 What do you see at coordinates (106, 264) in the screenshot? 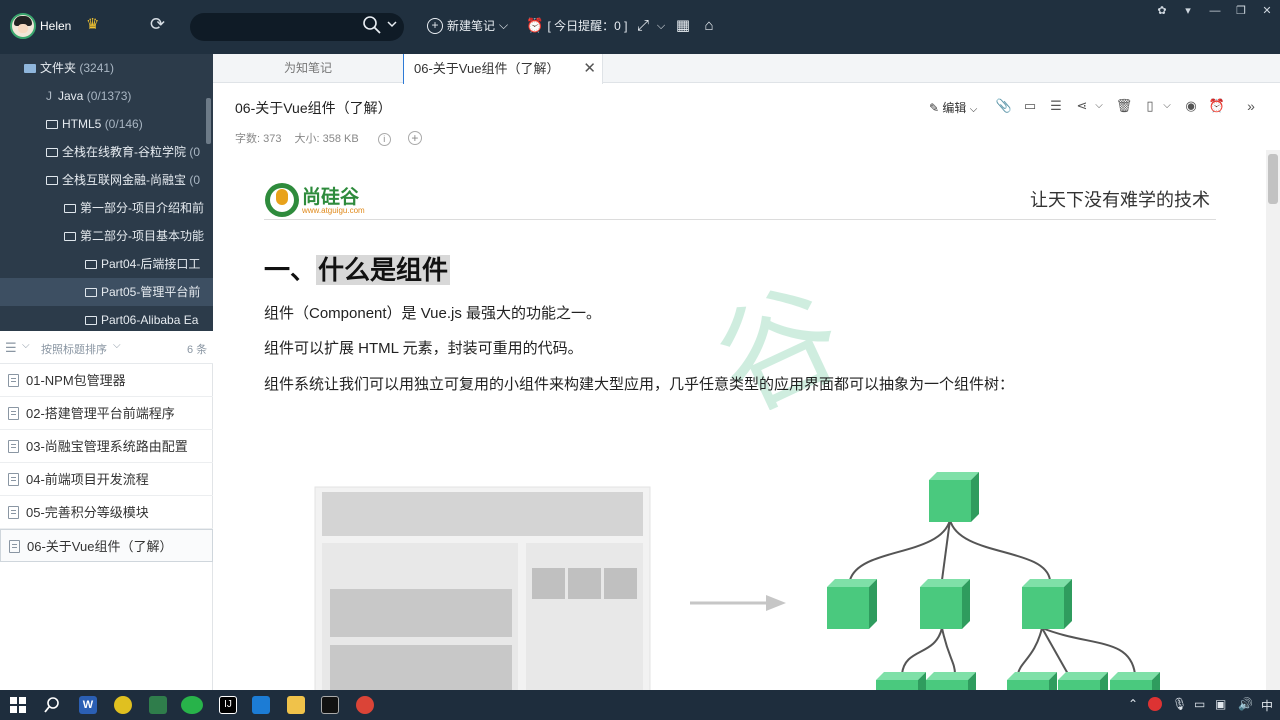
I see `folder-item-part04: Part04-后端接口工` at bounding box center [106, 264].